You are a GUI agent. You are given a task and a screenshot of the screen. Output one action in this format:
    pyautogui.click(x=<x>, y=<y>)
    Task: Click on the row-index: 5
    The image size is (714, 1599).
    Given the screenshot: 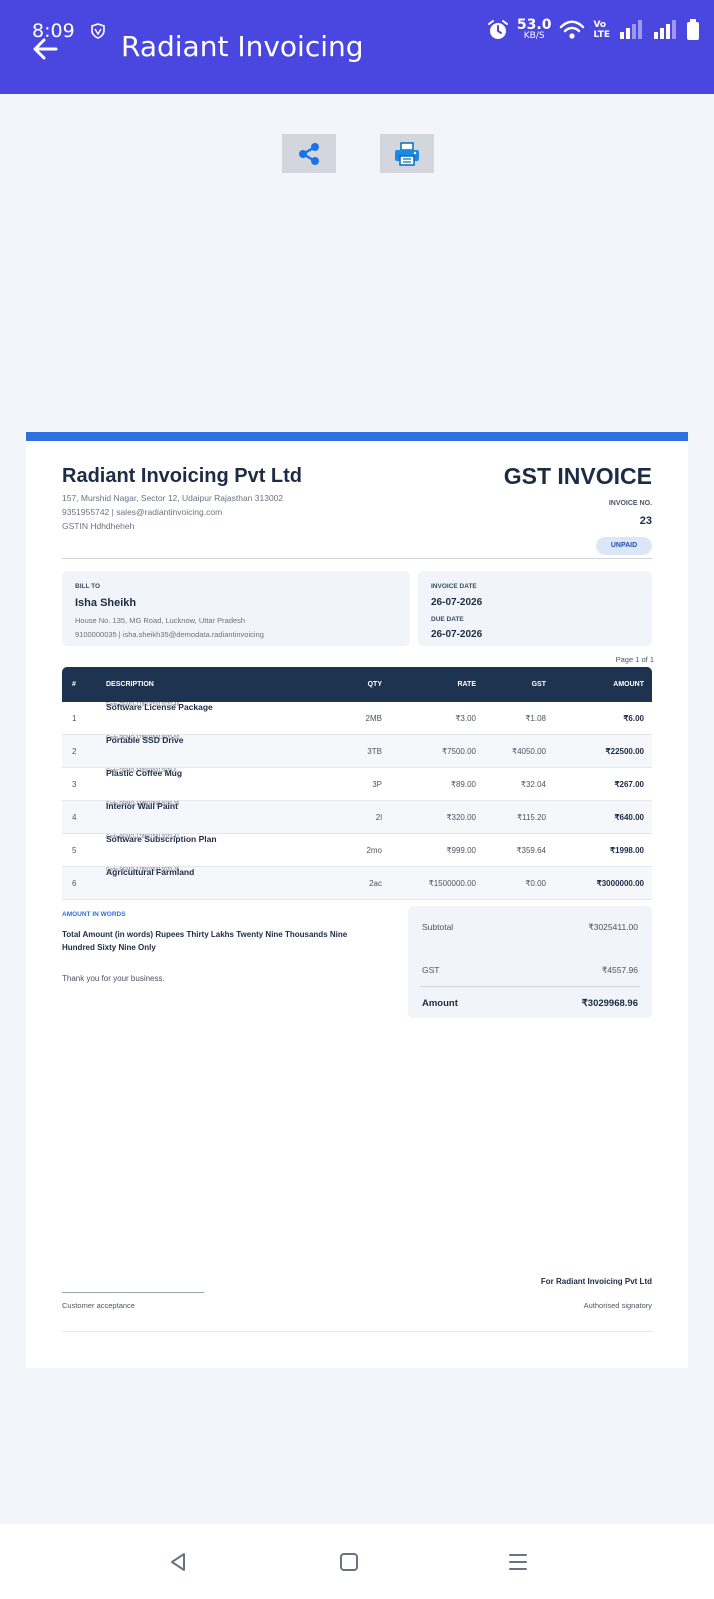 What is the action you would take?
    pyautogui.click(x=74, y=850)
    